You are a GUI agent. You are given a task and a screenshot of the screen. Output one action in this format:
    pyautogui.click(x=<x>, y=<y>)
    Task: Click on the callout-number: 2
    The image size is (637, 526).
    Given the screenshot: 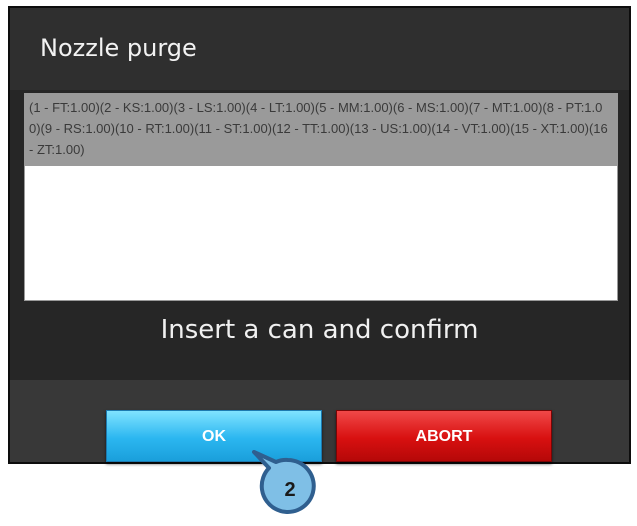 What is the action you would take?
    pyautogui.click(x=290, y=490)
    